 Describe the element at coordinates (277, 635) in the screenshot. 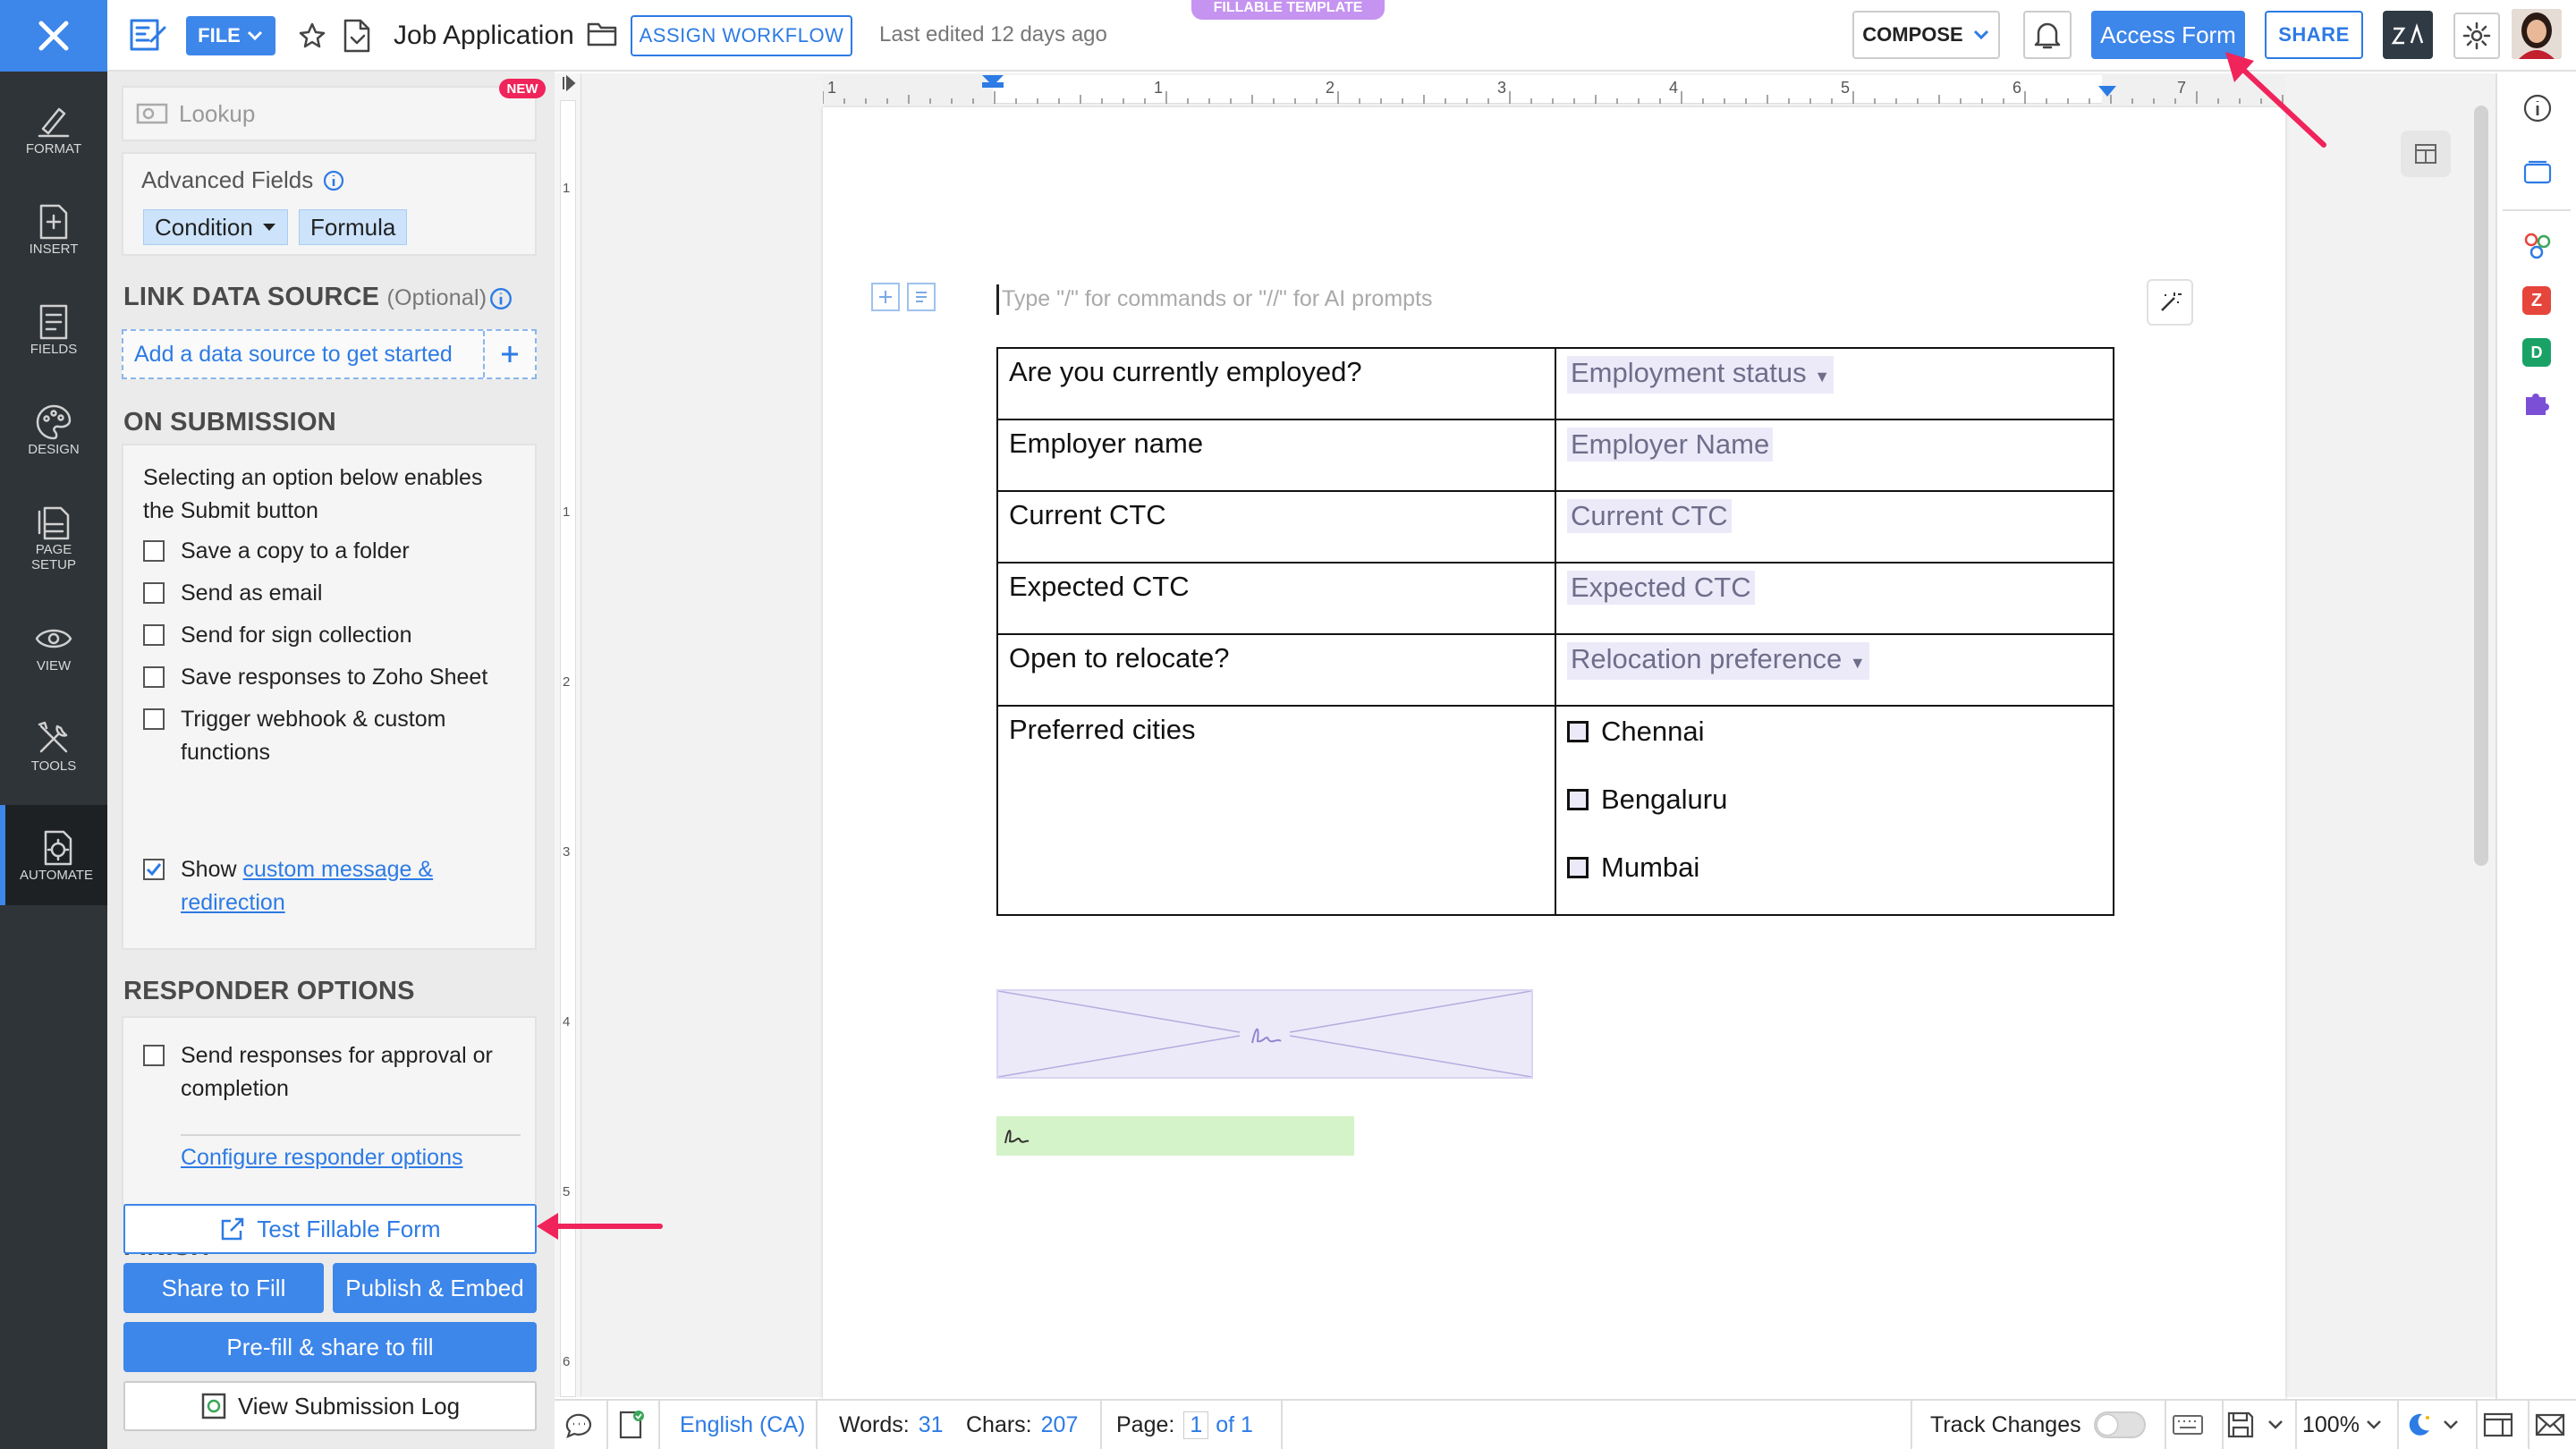

I see `option-sign-collection: Send for sign collection` at that location.